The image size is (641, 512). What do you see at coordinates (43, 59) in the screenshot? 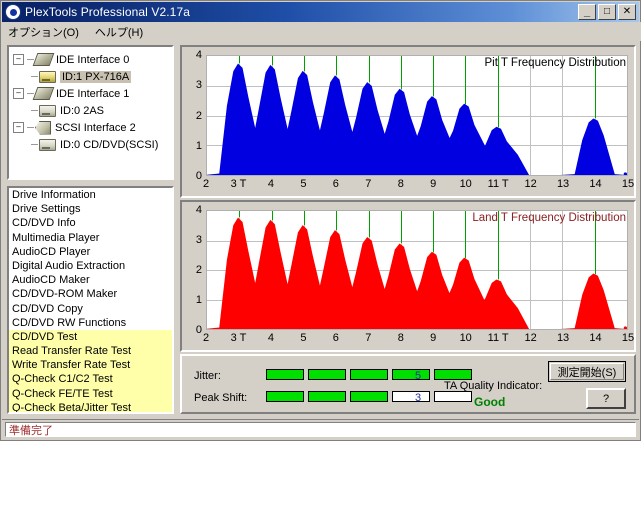
I see `ide-card-icon` at bounding box center [43, 59].